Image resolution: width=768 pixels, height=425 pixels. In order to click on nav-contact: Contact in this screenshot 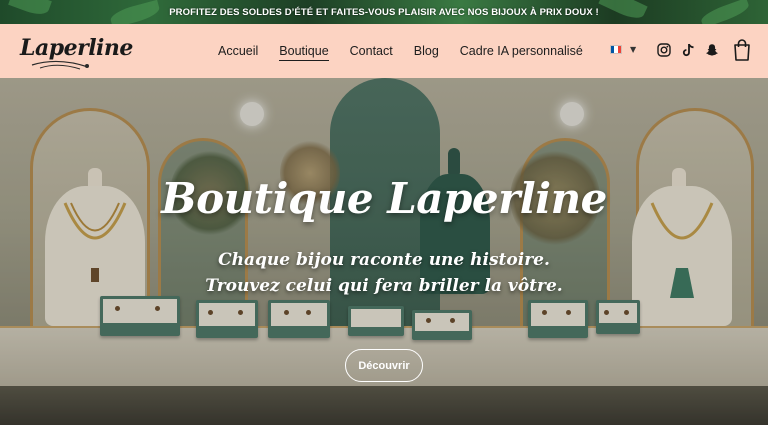, I will do `click(371, 51)`.